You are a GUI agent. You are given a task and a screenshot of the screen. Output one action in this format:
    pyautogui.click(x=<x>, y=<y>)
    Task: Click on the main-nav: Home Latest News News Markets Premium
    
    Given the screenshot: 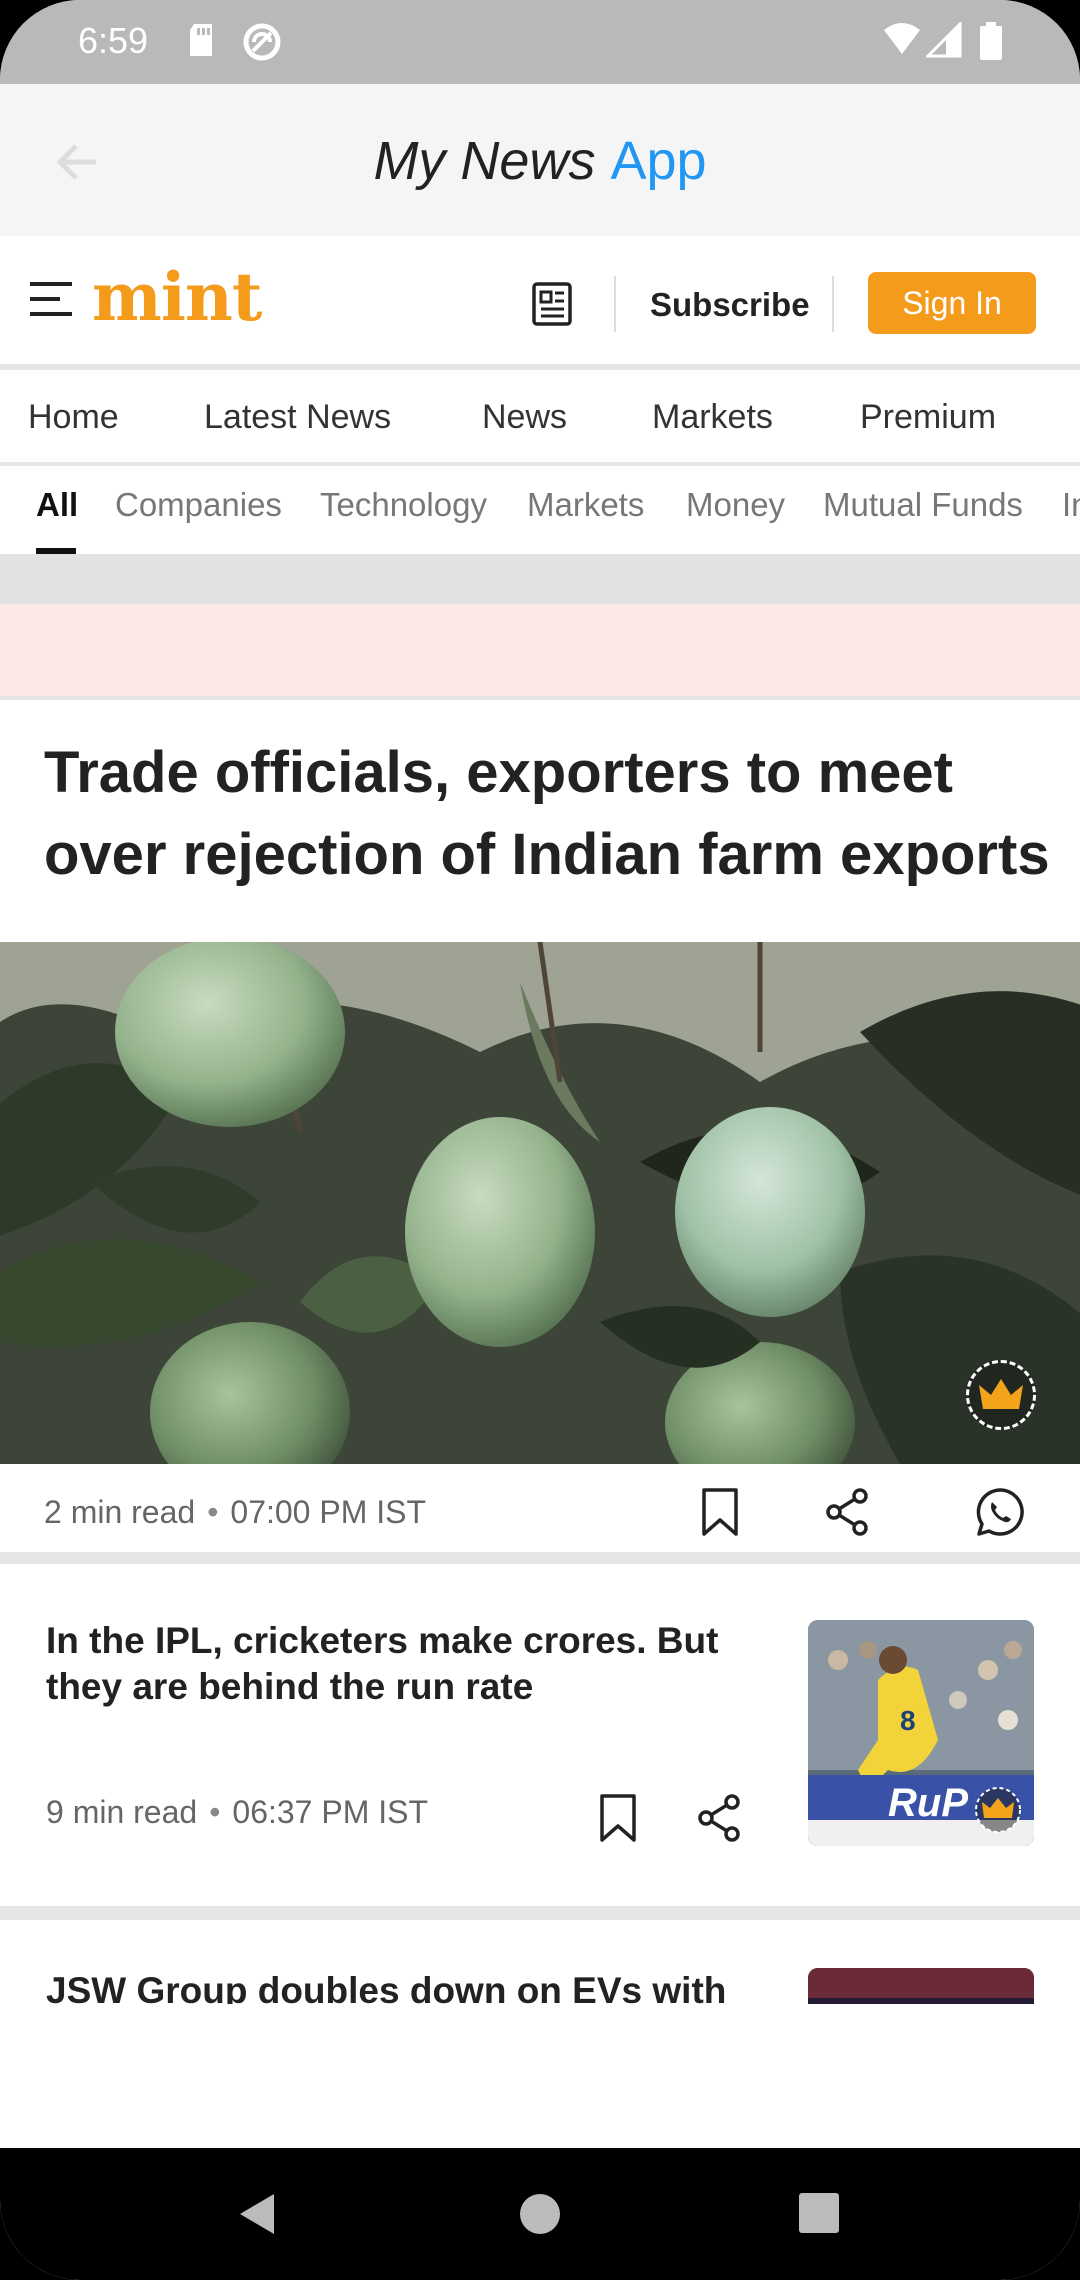 What is the action you would take?
    pyautogui.click(x=540, y=421)
    